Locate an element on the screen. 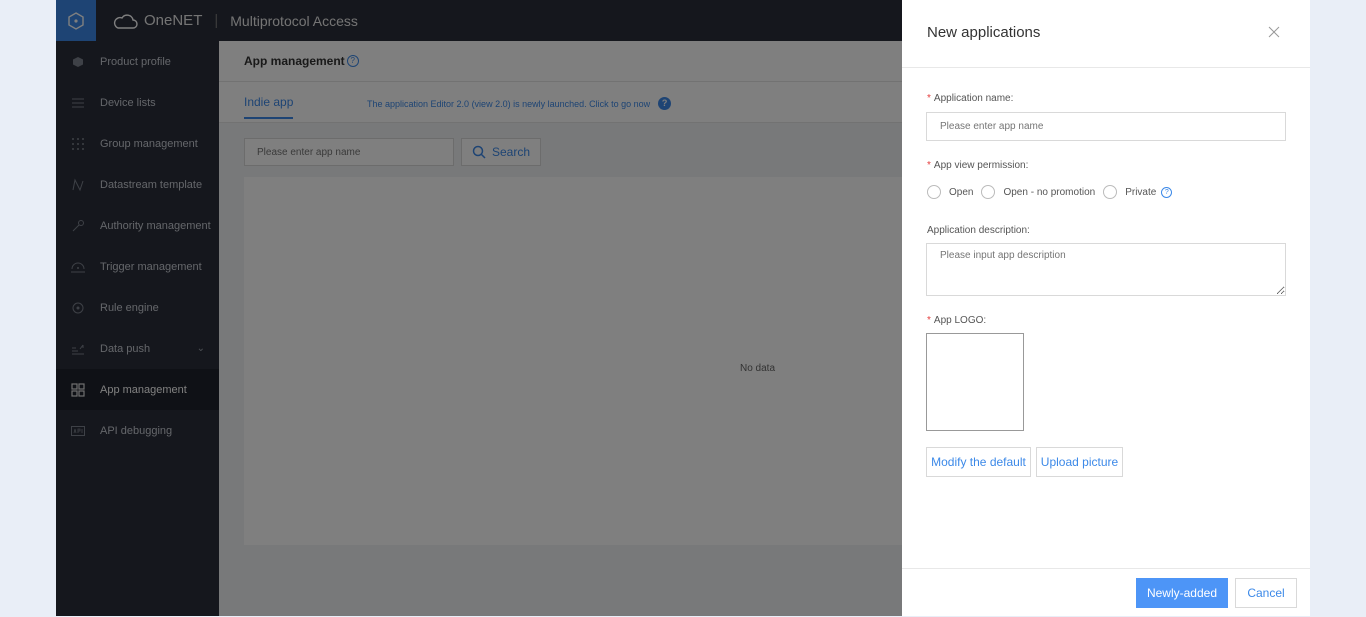 Image resolution: width=1366 pixels, height=617 pixels. upload-picture-button: Upload picture is located at coordinates (1079, 462).